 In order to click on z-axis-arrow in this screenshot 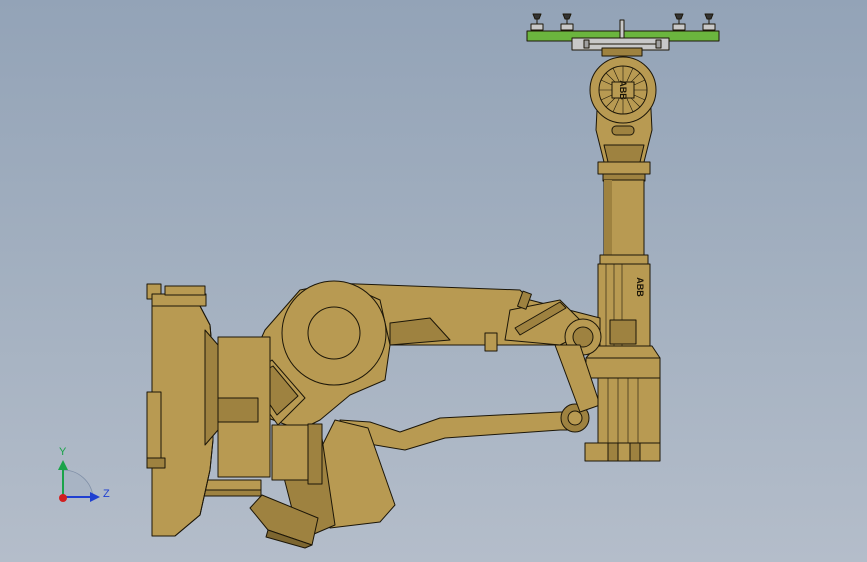, I will do `click(95, 497)`.